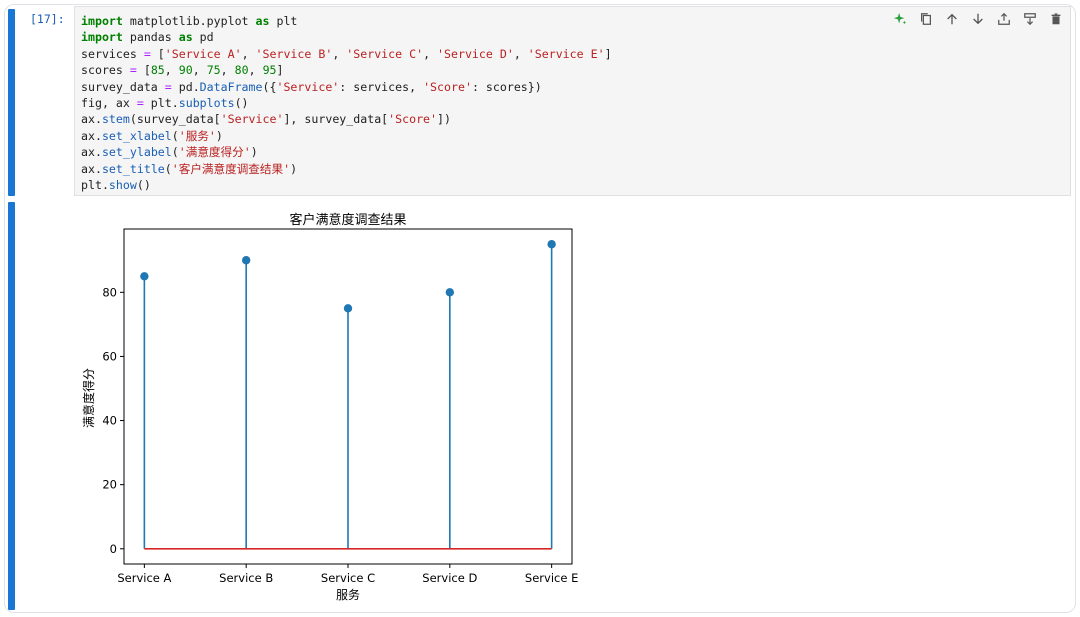  Describe the element at coordinates (241, 70) in the screenshot. I see `code-token: 80` at that location.